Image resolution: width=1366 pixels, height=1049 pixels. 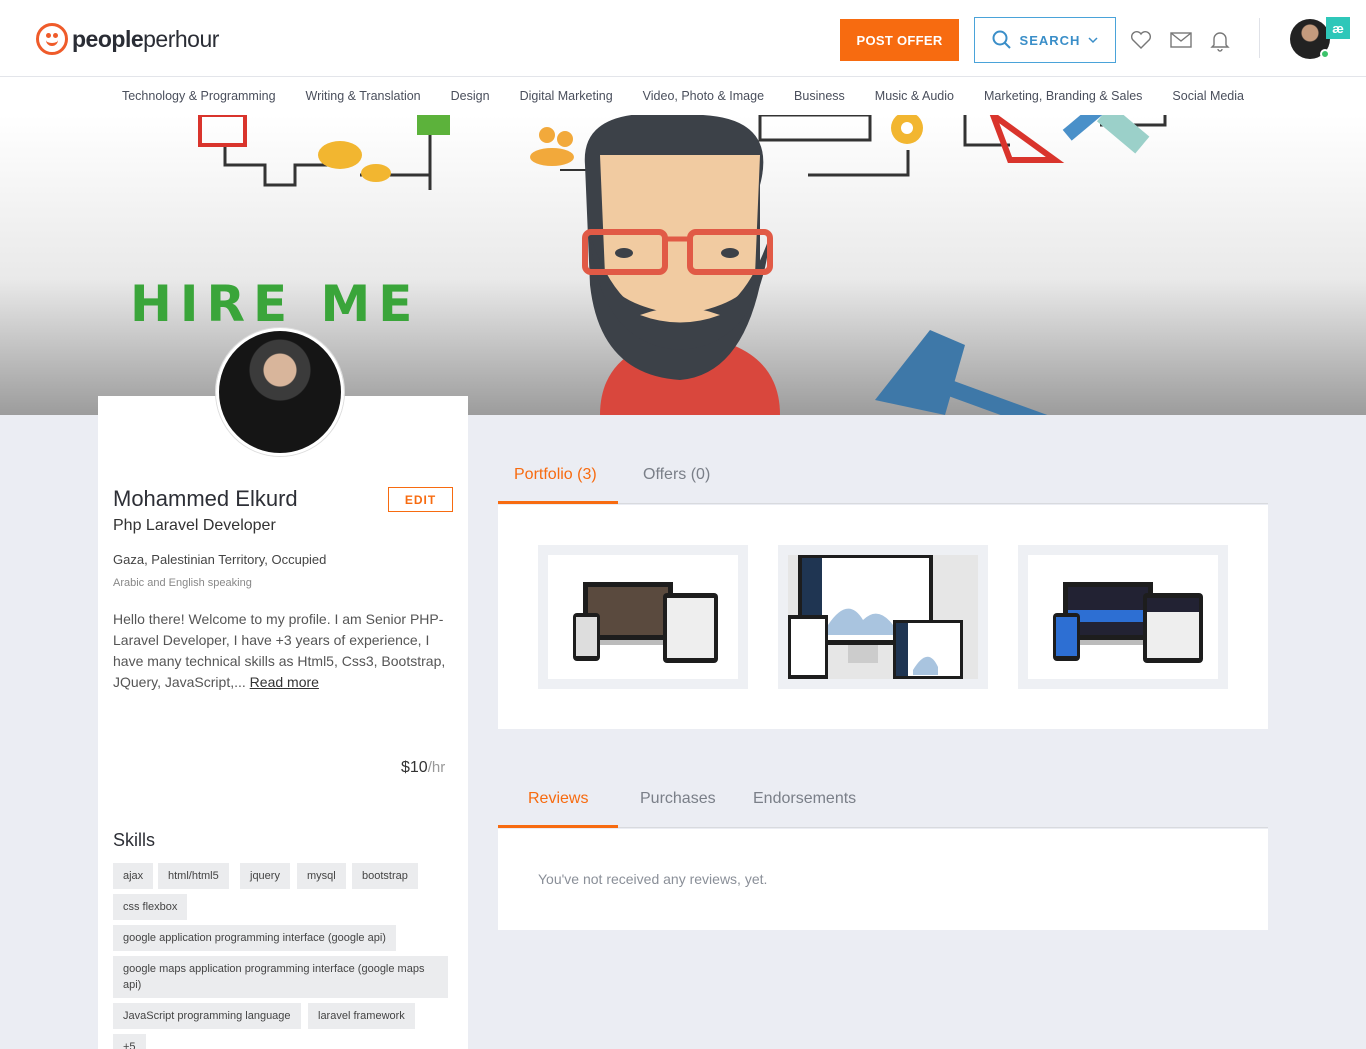 I want to click on hourly-rate: $10/hr, so click(x=423, y=768).